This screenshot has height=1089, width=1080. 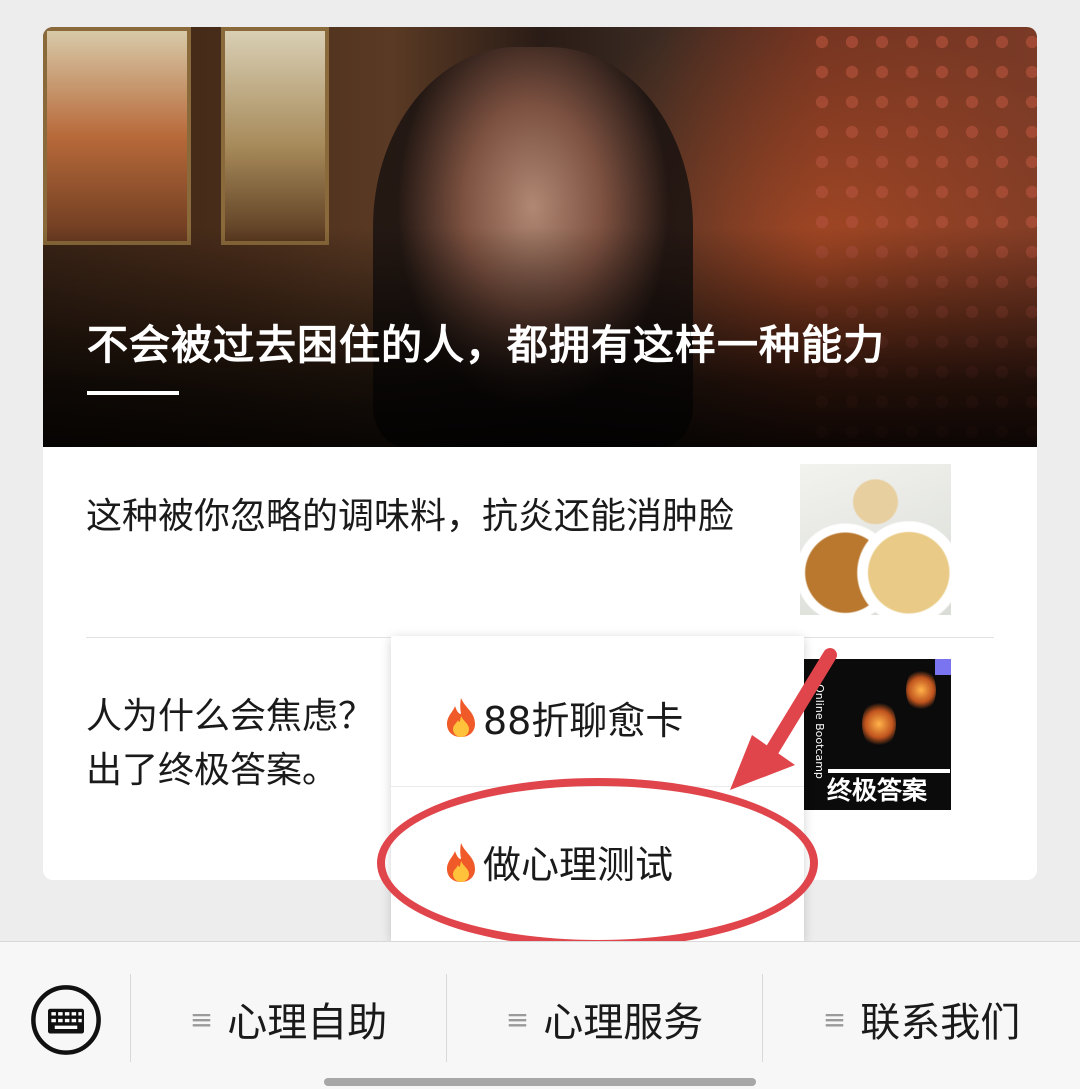 I want to click on hero-title: 不会被过去困住的人，都拥有这样一种能力, so click(x=486, y=345).